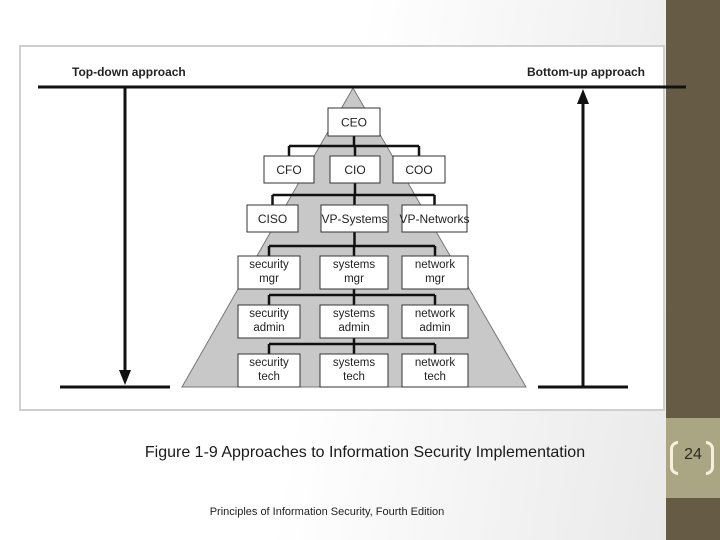 This screenshot has width=720, height=540. Describe the element at coordinates (129, 72) in the screenshot. I see `top-down-label: Top-down approach` at that location.